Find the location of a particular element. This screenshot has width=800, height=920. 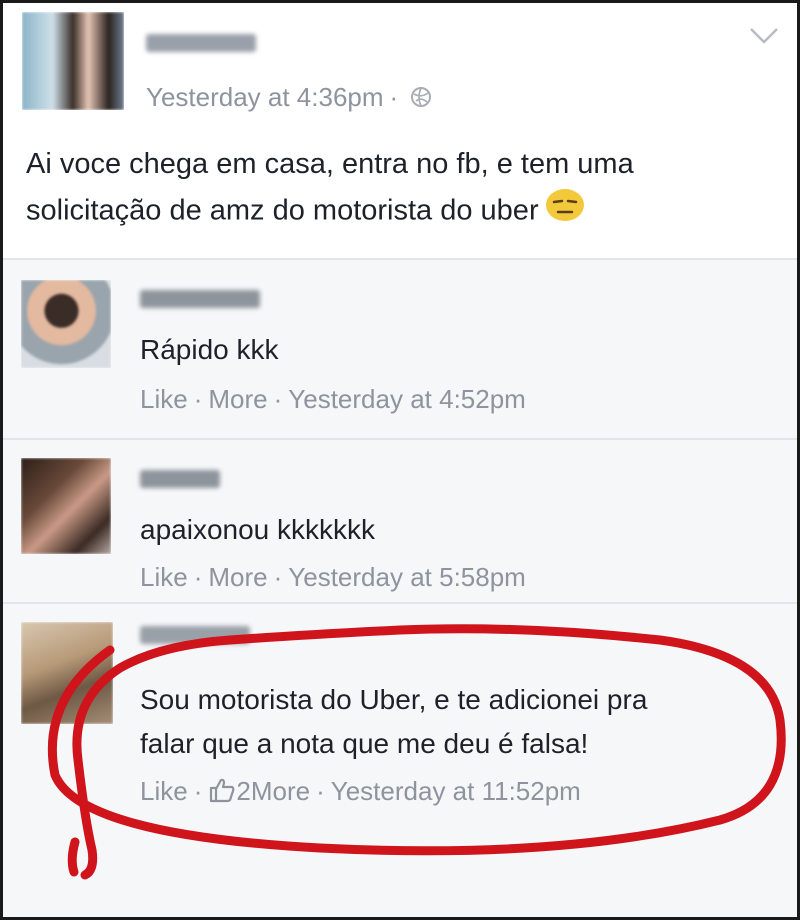

like-count: 2 is located at coordinates (243, 791).